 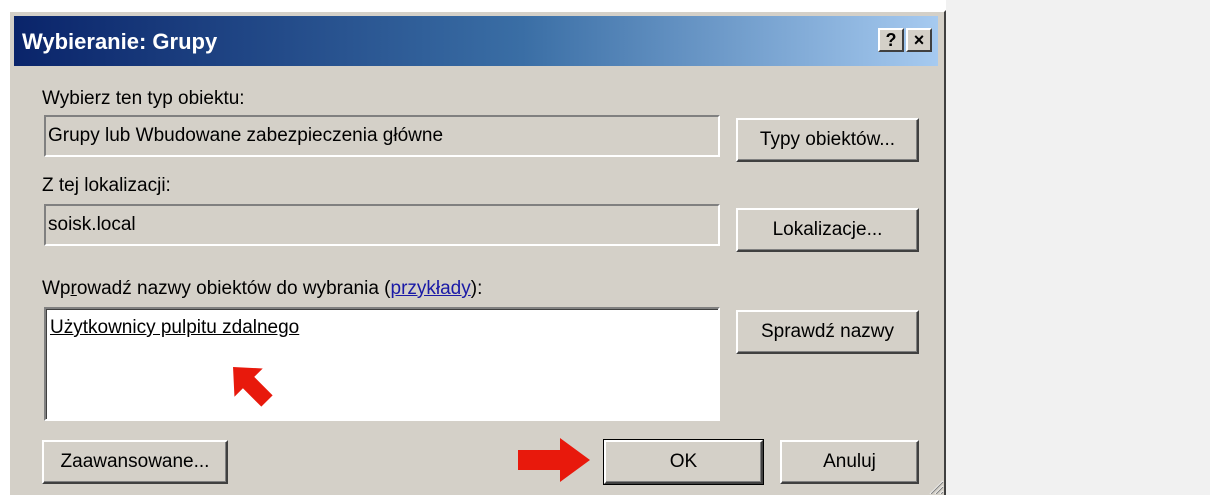 I want to click on red-arrow-up-icon, so click(x=253, y=387).